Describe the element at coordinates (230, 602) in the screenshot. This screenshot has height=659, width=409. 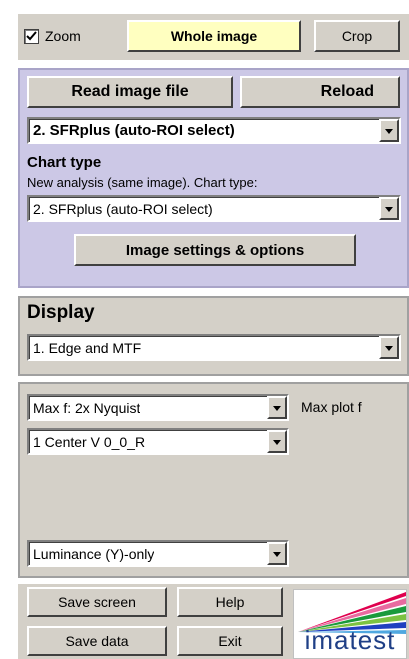
I see `help-button: Help` at that location.